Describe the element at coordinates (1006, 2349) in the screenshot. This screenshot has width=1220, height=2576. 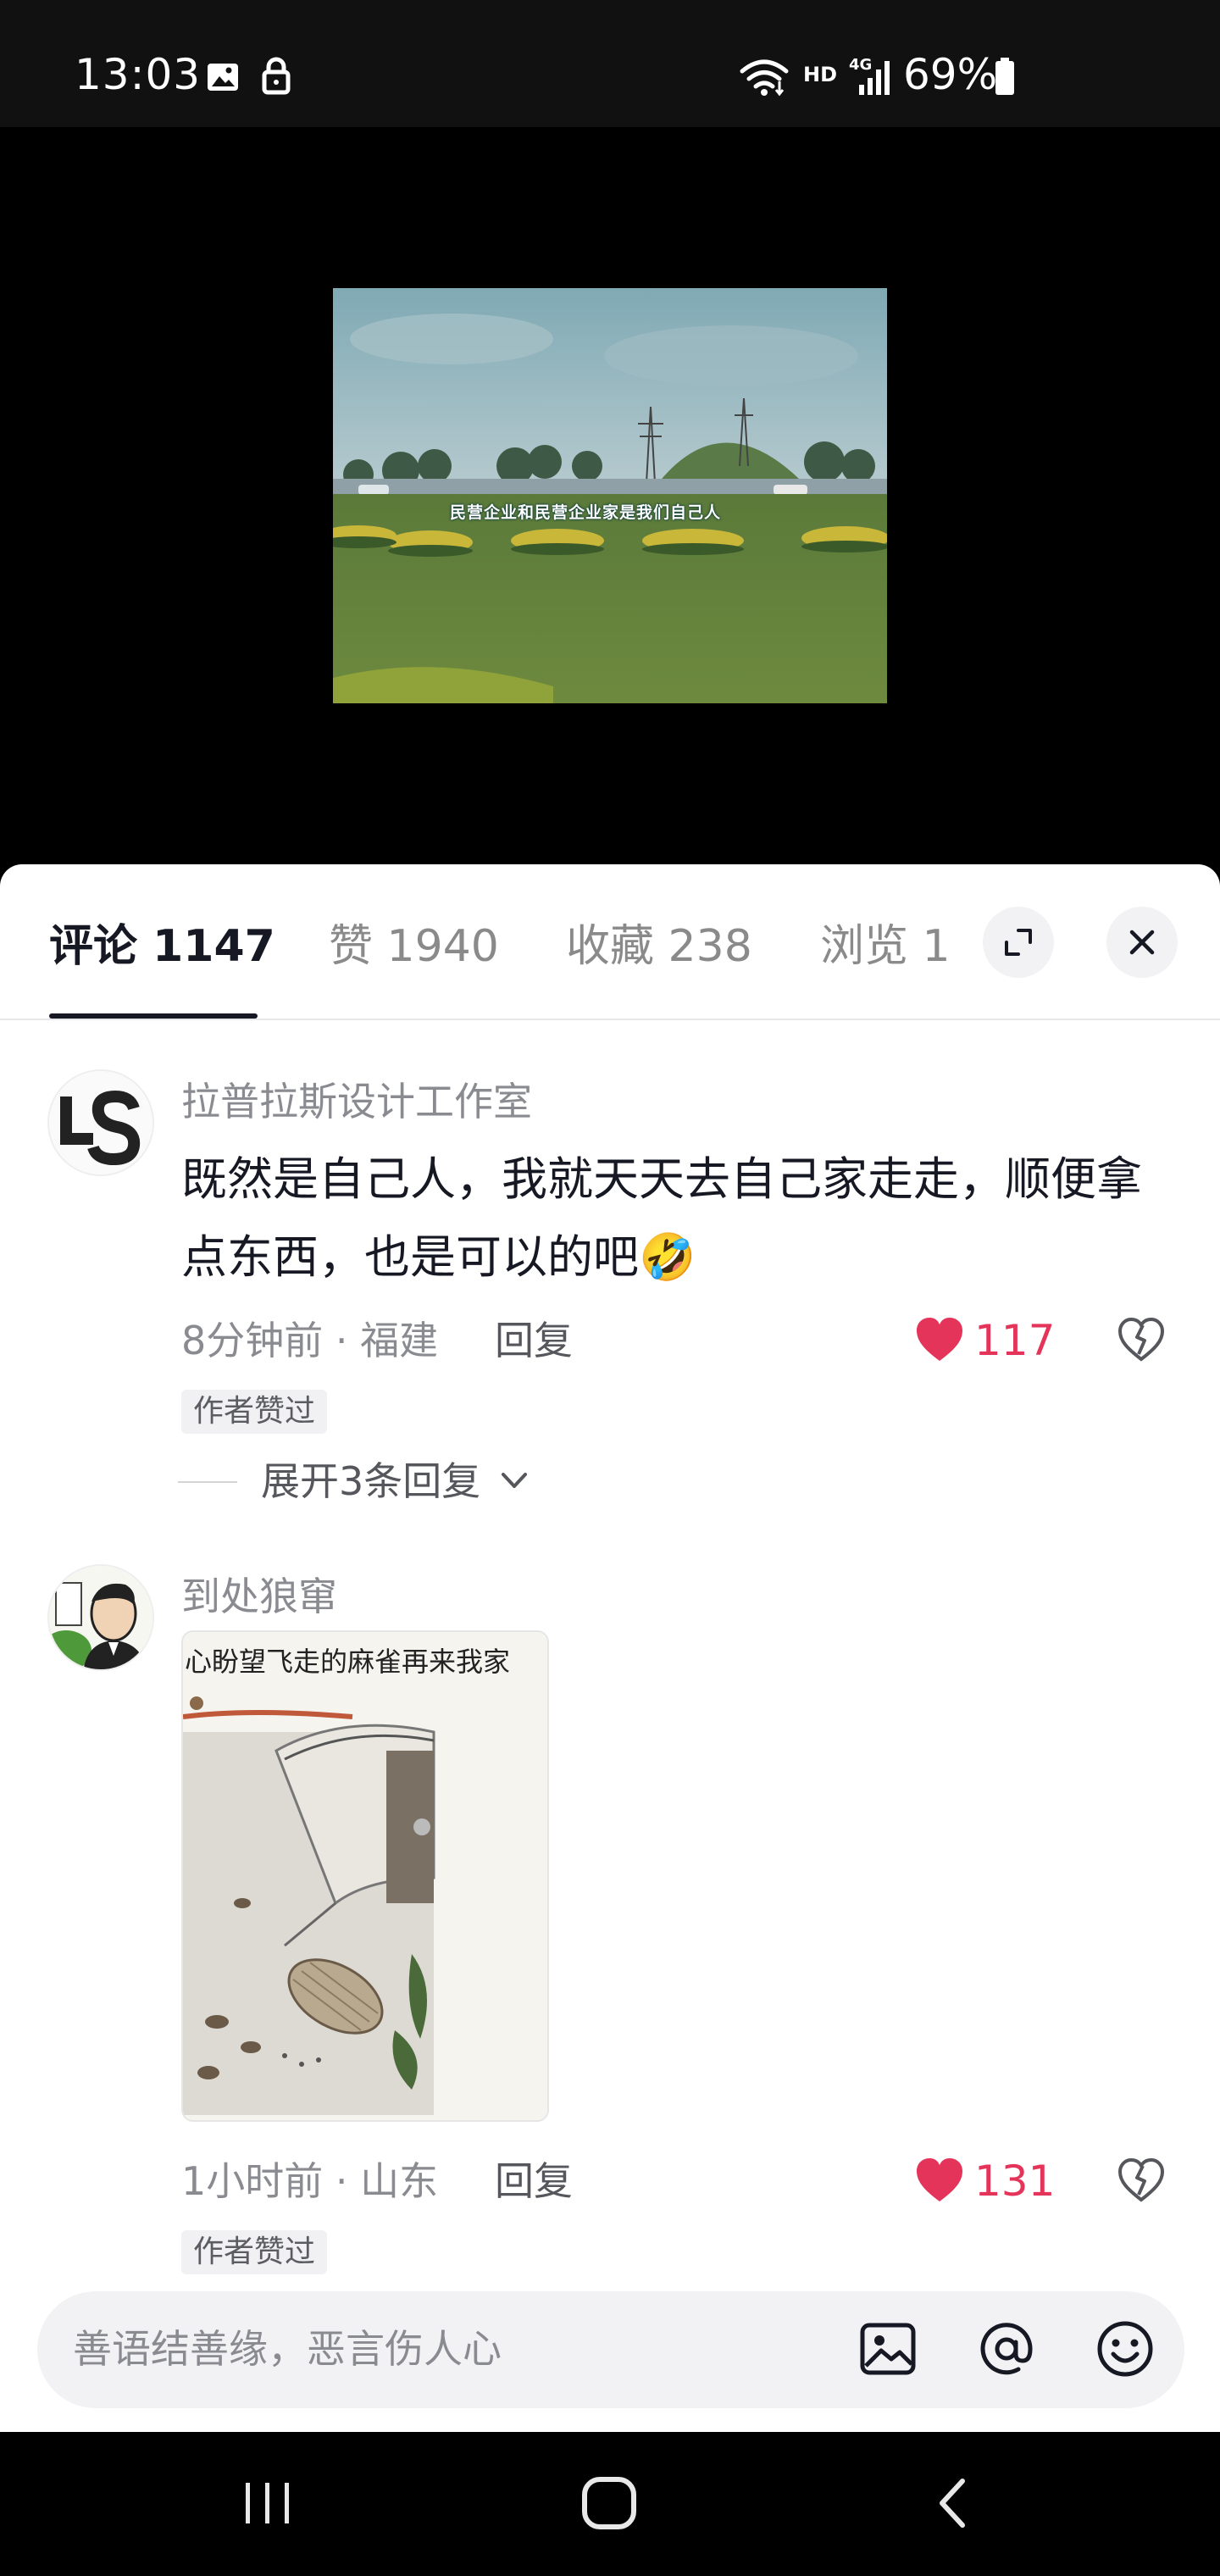
I see `at-icon` at that location.